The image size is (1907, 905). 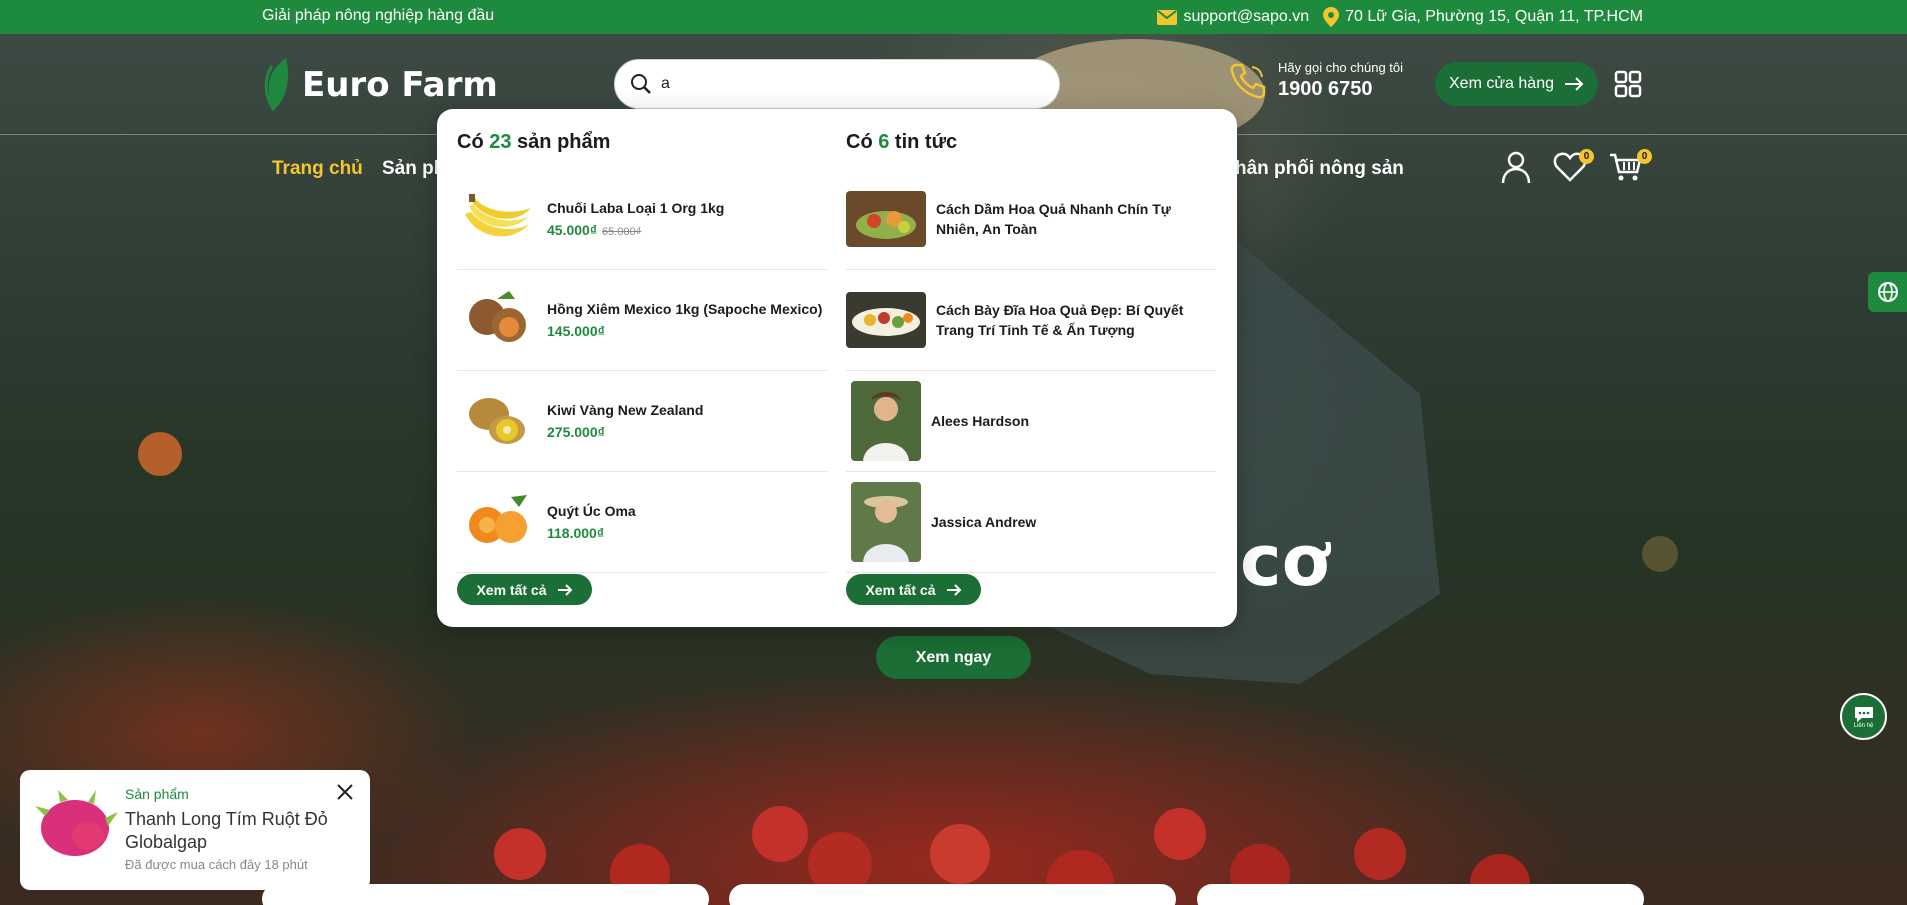 What do you see at coordinates (576, 432) in the screenshot?
I see `product-price: 275.000₫` at bounding box center [576, 432].